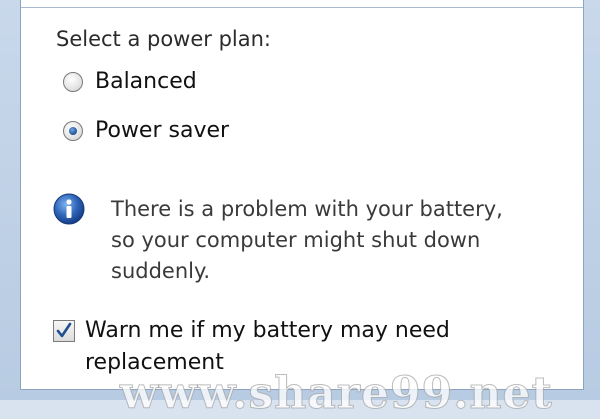 The image size is (600, 419). I want to click on radio-button-power-saver, so click(73, 130).